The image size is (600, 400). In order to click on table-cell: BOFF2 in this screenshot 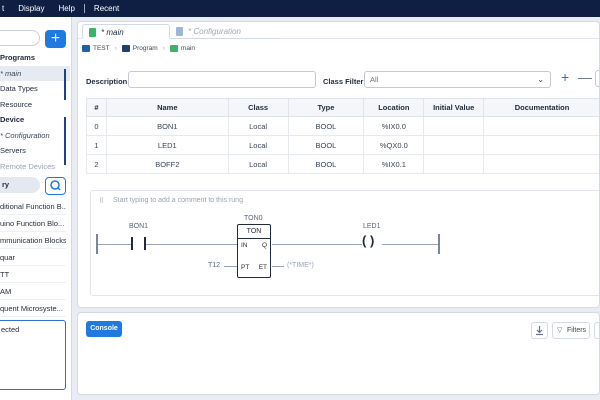, I will do `click(167, 164)`.